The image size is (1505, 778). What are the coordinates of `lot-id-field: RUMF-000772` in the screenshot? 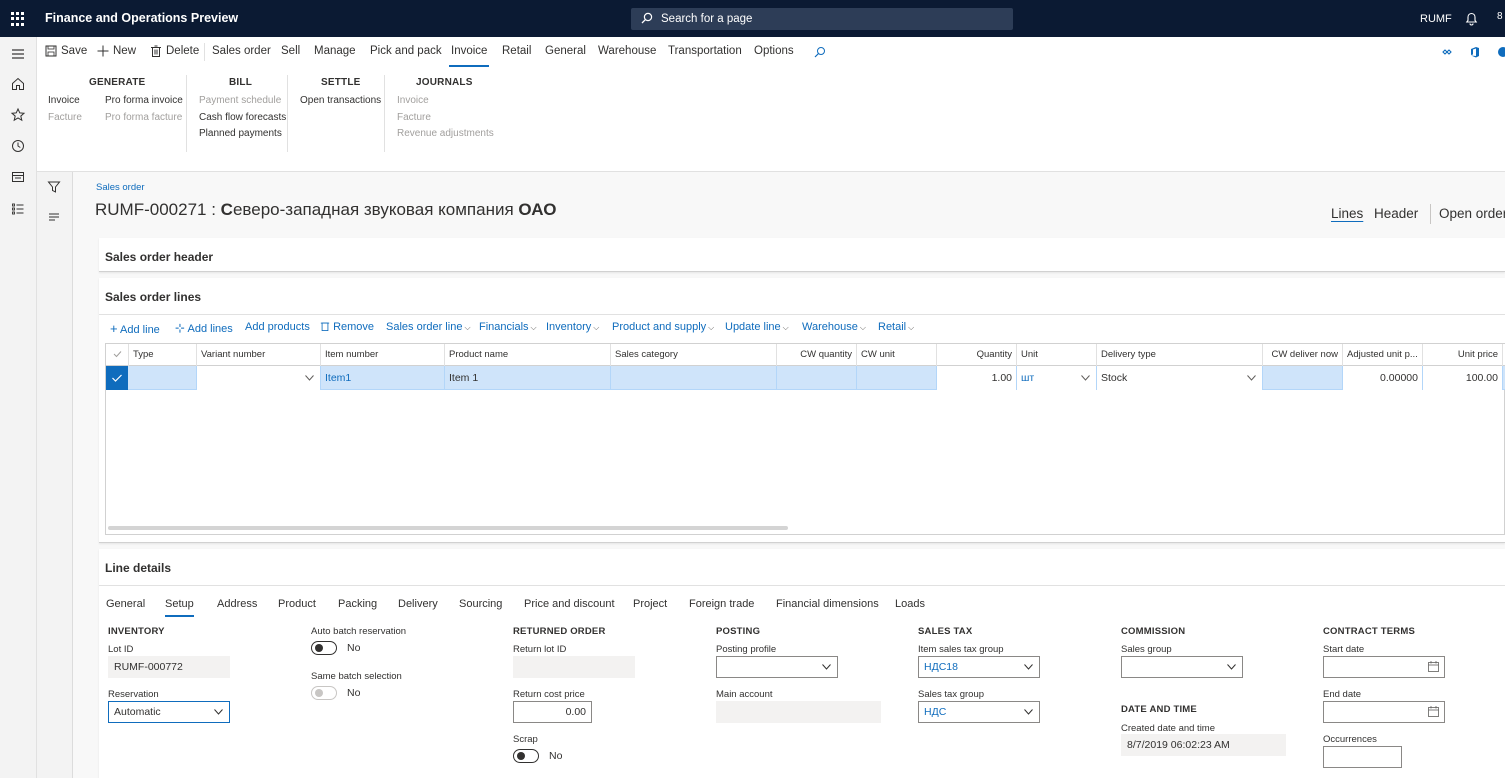 It's located at (169, 667).